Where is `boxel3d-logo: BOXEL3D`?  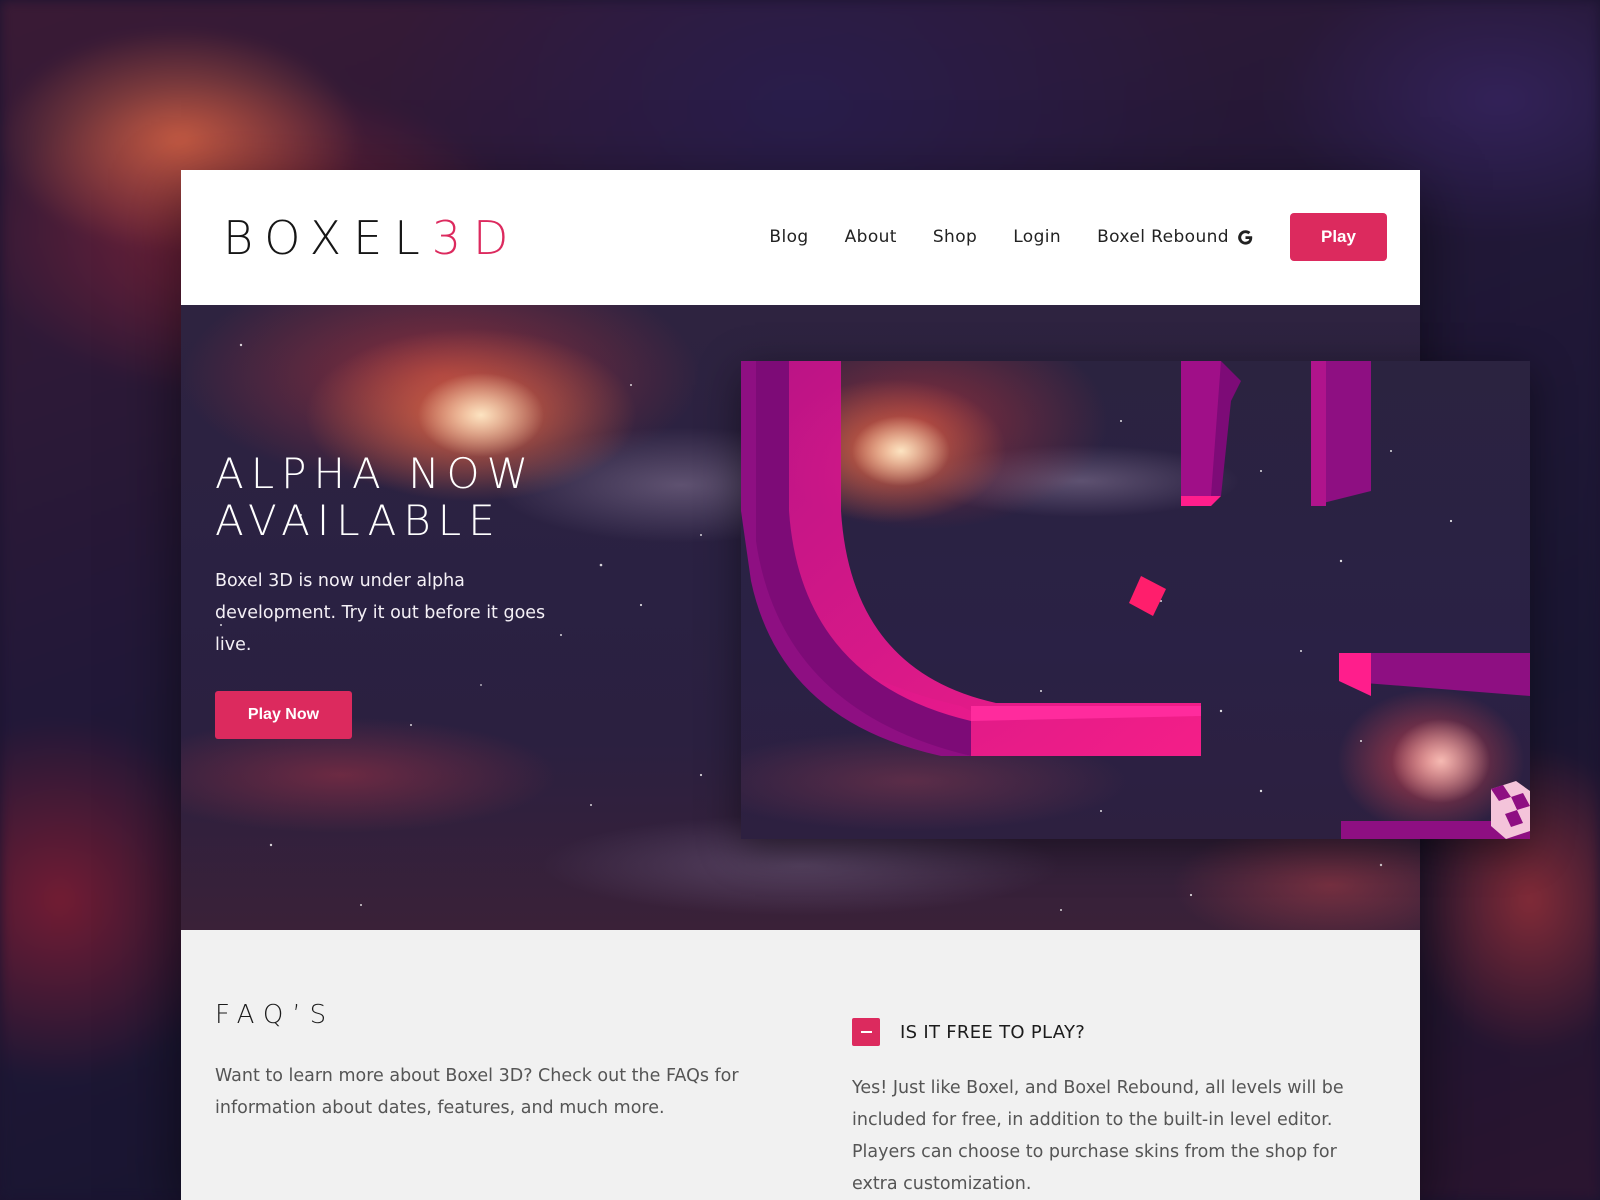
boxel3d-logo: BOXEL3D is located at coordinates (371, 238).